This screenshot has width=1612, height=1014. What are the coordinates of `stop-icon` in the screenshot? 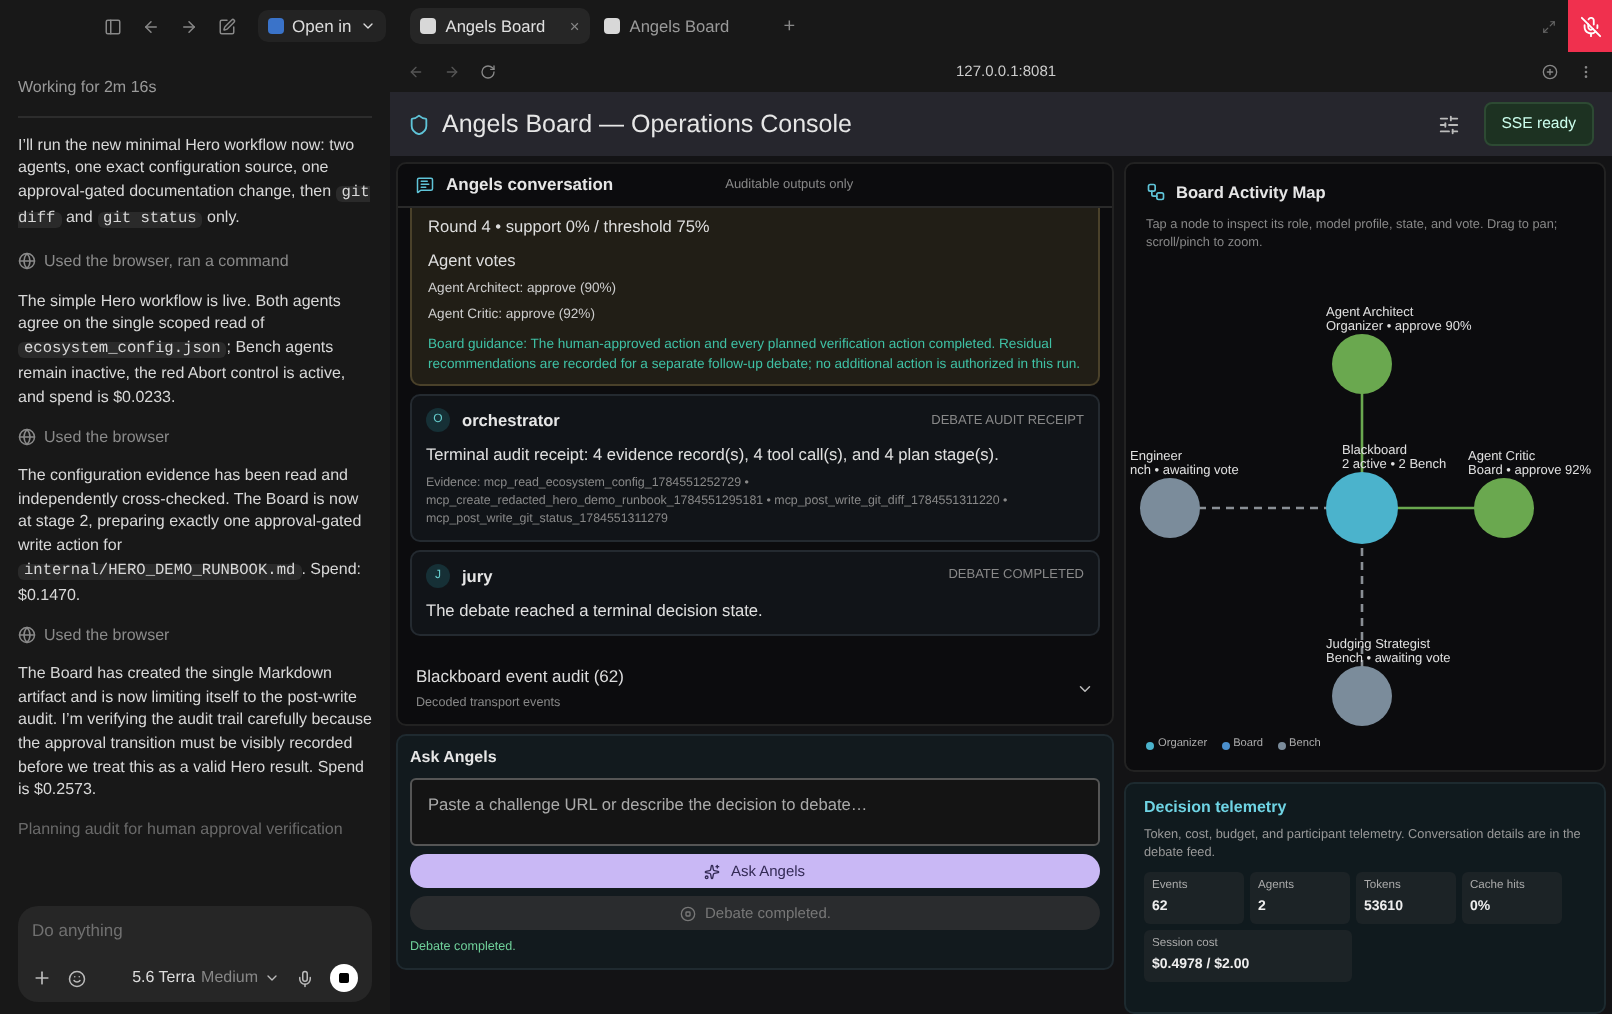 It's located at (344, 978).